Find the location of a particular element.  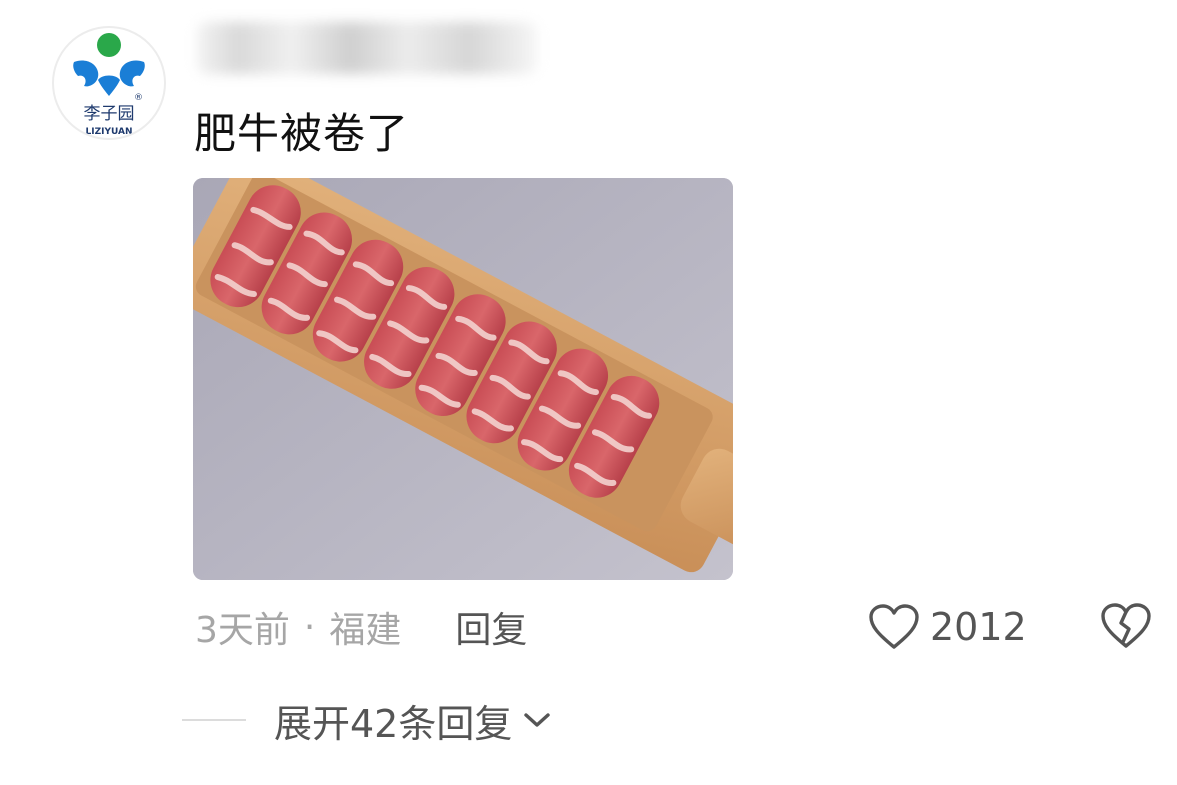

brand-logo: ® 李子园 LIZIYUAN is located at coordinates (109, 85).